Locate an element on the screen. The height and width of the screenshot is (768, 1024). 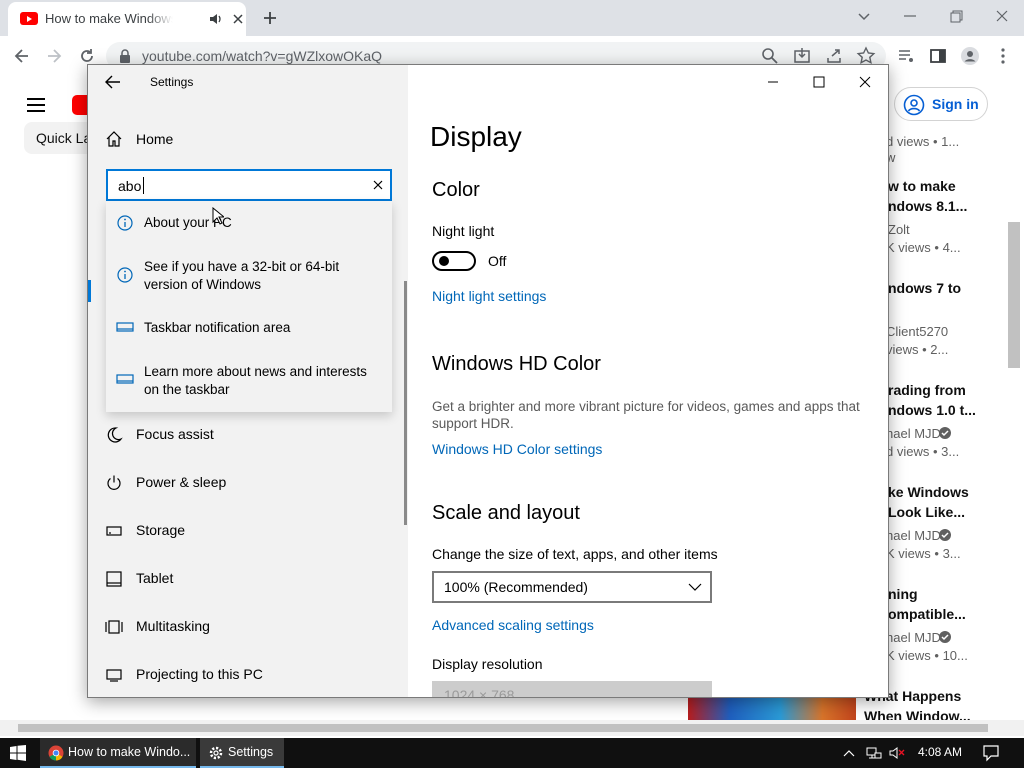
notifications-icon is located at coordinates (991, 753).